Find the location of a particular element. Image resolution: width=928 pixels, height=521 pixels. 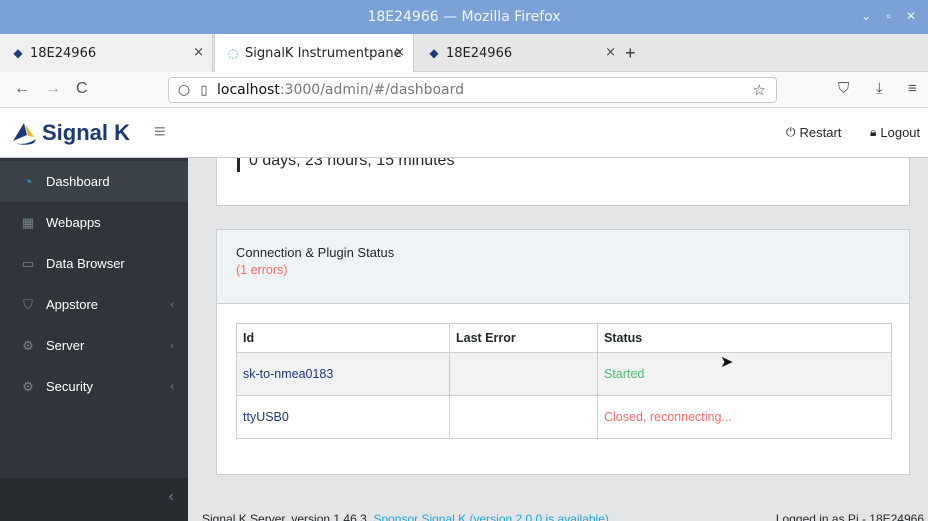

power-icon: ⏻ is located at coordinates (791, 132).